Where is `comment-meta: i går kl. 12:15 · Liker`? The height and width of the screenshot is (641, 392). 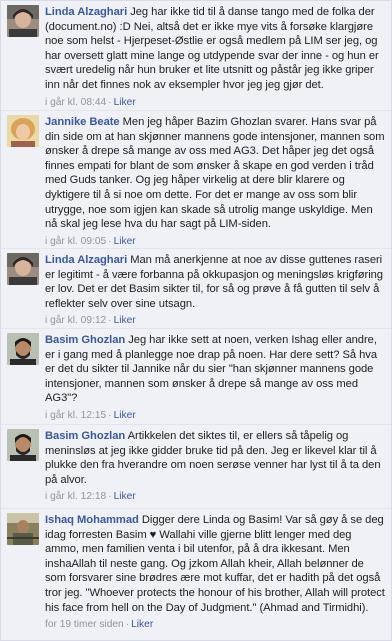 comment-meta: i går kl. 12:15 · Liker is located at coordinates (90, 415).